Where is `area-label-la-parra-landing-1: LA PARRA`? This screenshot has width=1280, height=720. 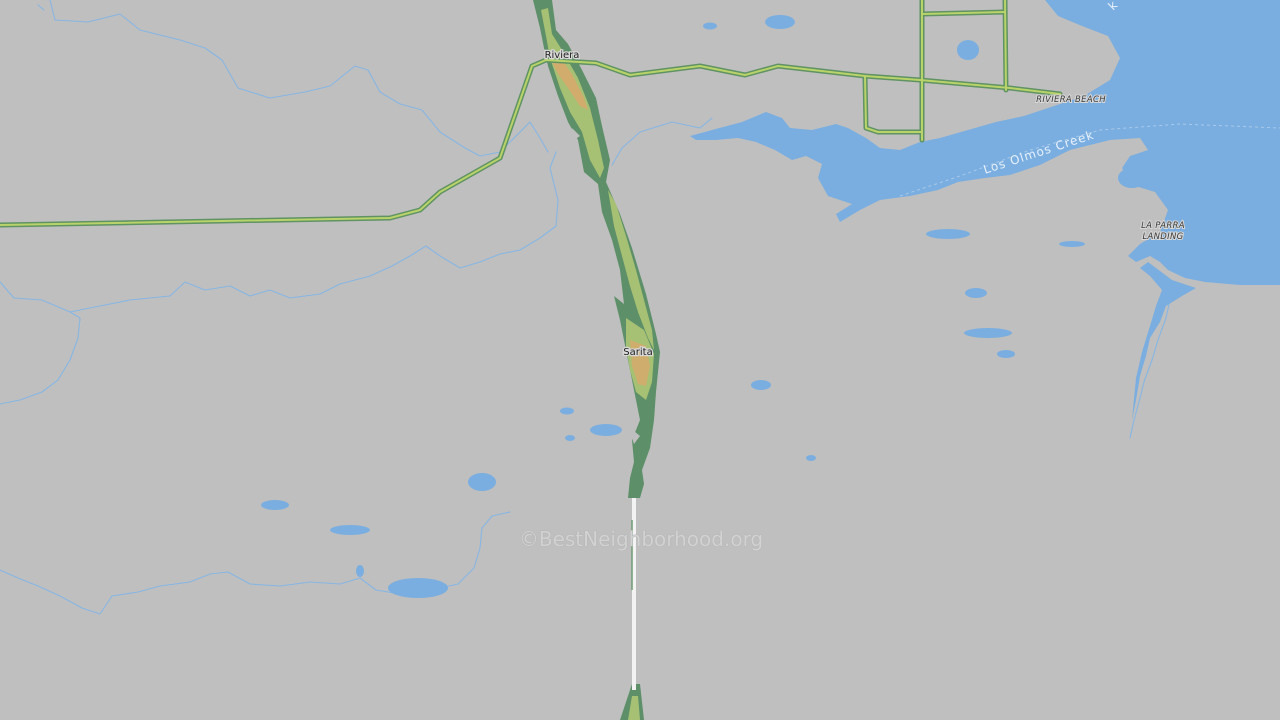
area-label-la-parra-landing-1: LA PARRA is located at coordinates (1163, 226).